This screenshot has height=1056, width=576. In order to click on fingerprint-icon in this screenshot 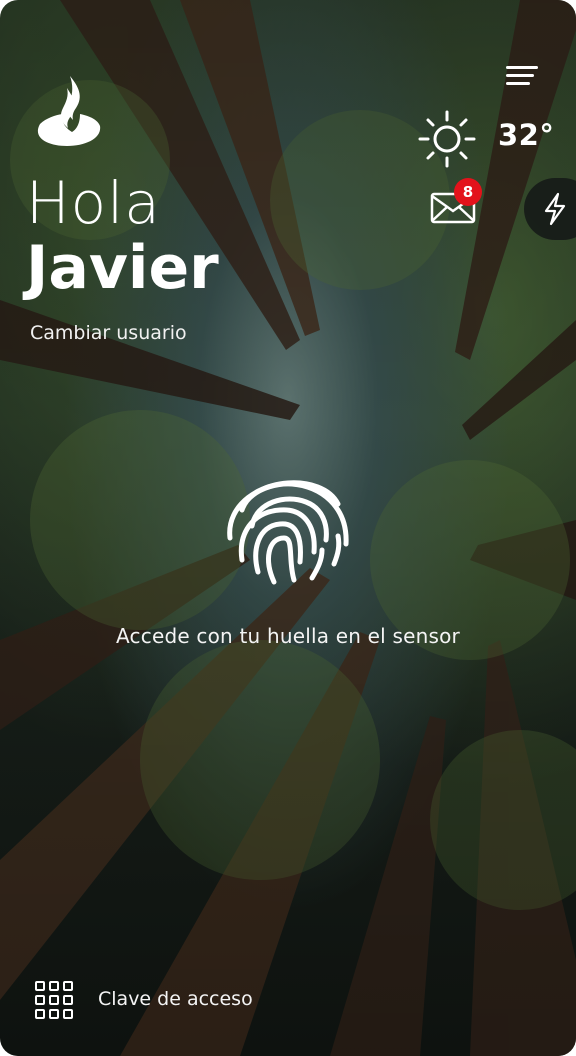, I will do `click(288, 526)`.